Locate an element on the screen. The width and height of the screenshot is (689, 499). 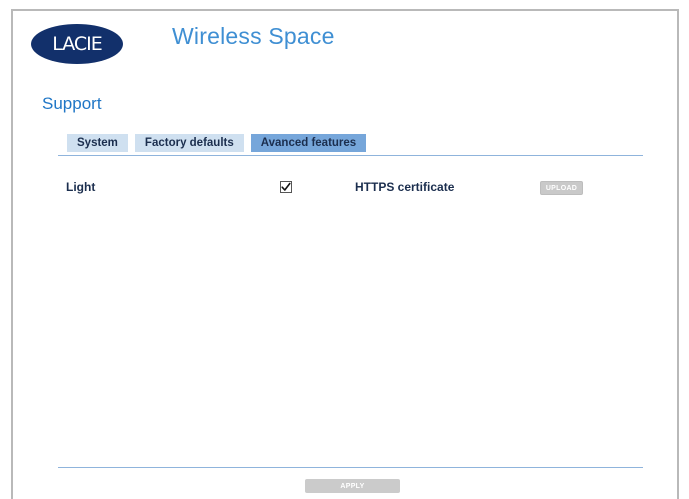
light-label: Light is located at coordinates (81, 187).